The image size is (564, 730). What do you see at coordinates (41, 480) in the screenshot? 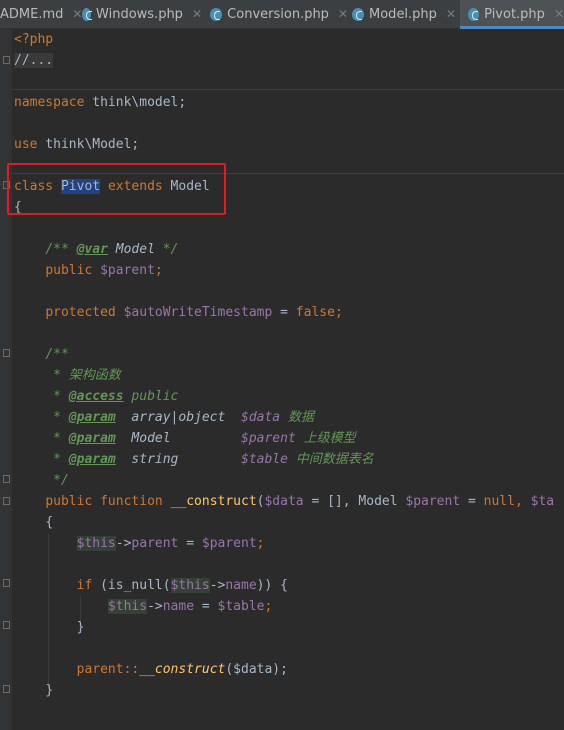
I see `code-line: */` at bounding box center [41, 480].